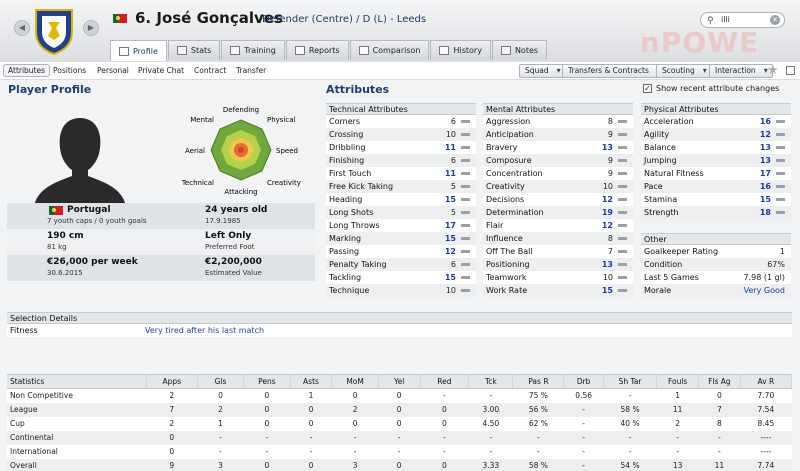 This screenshot has width=800, height=471. I want to click on attribute-row: Balance 13, so click(716, 147).